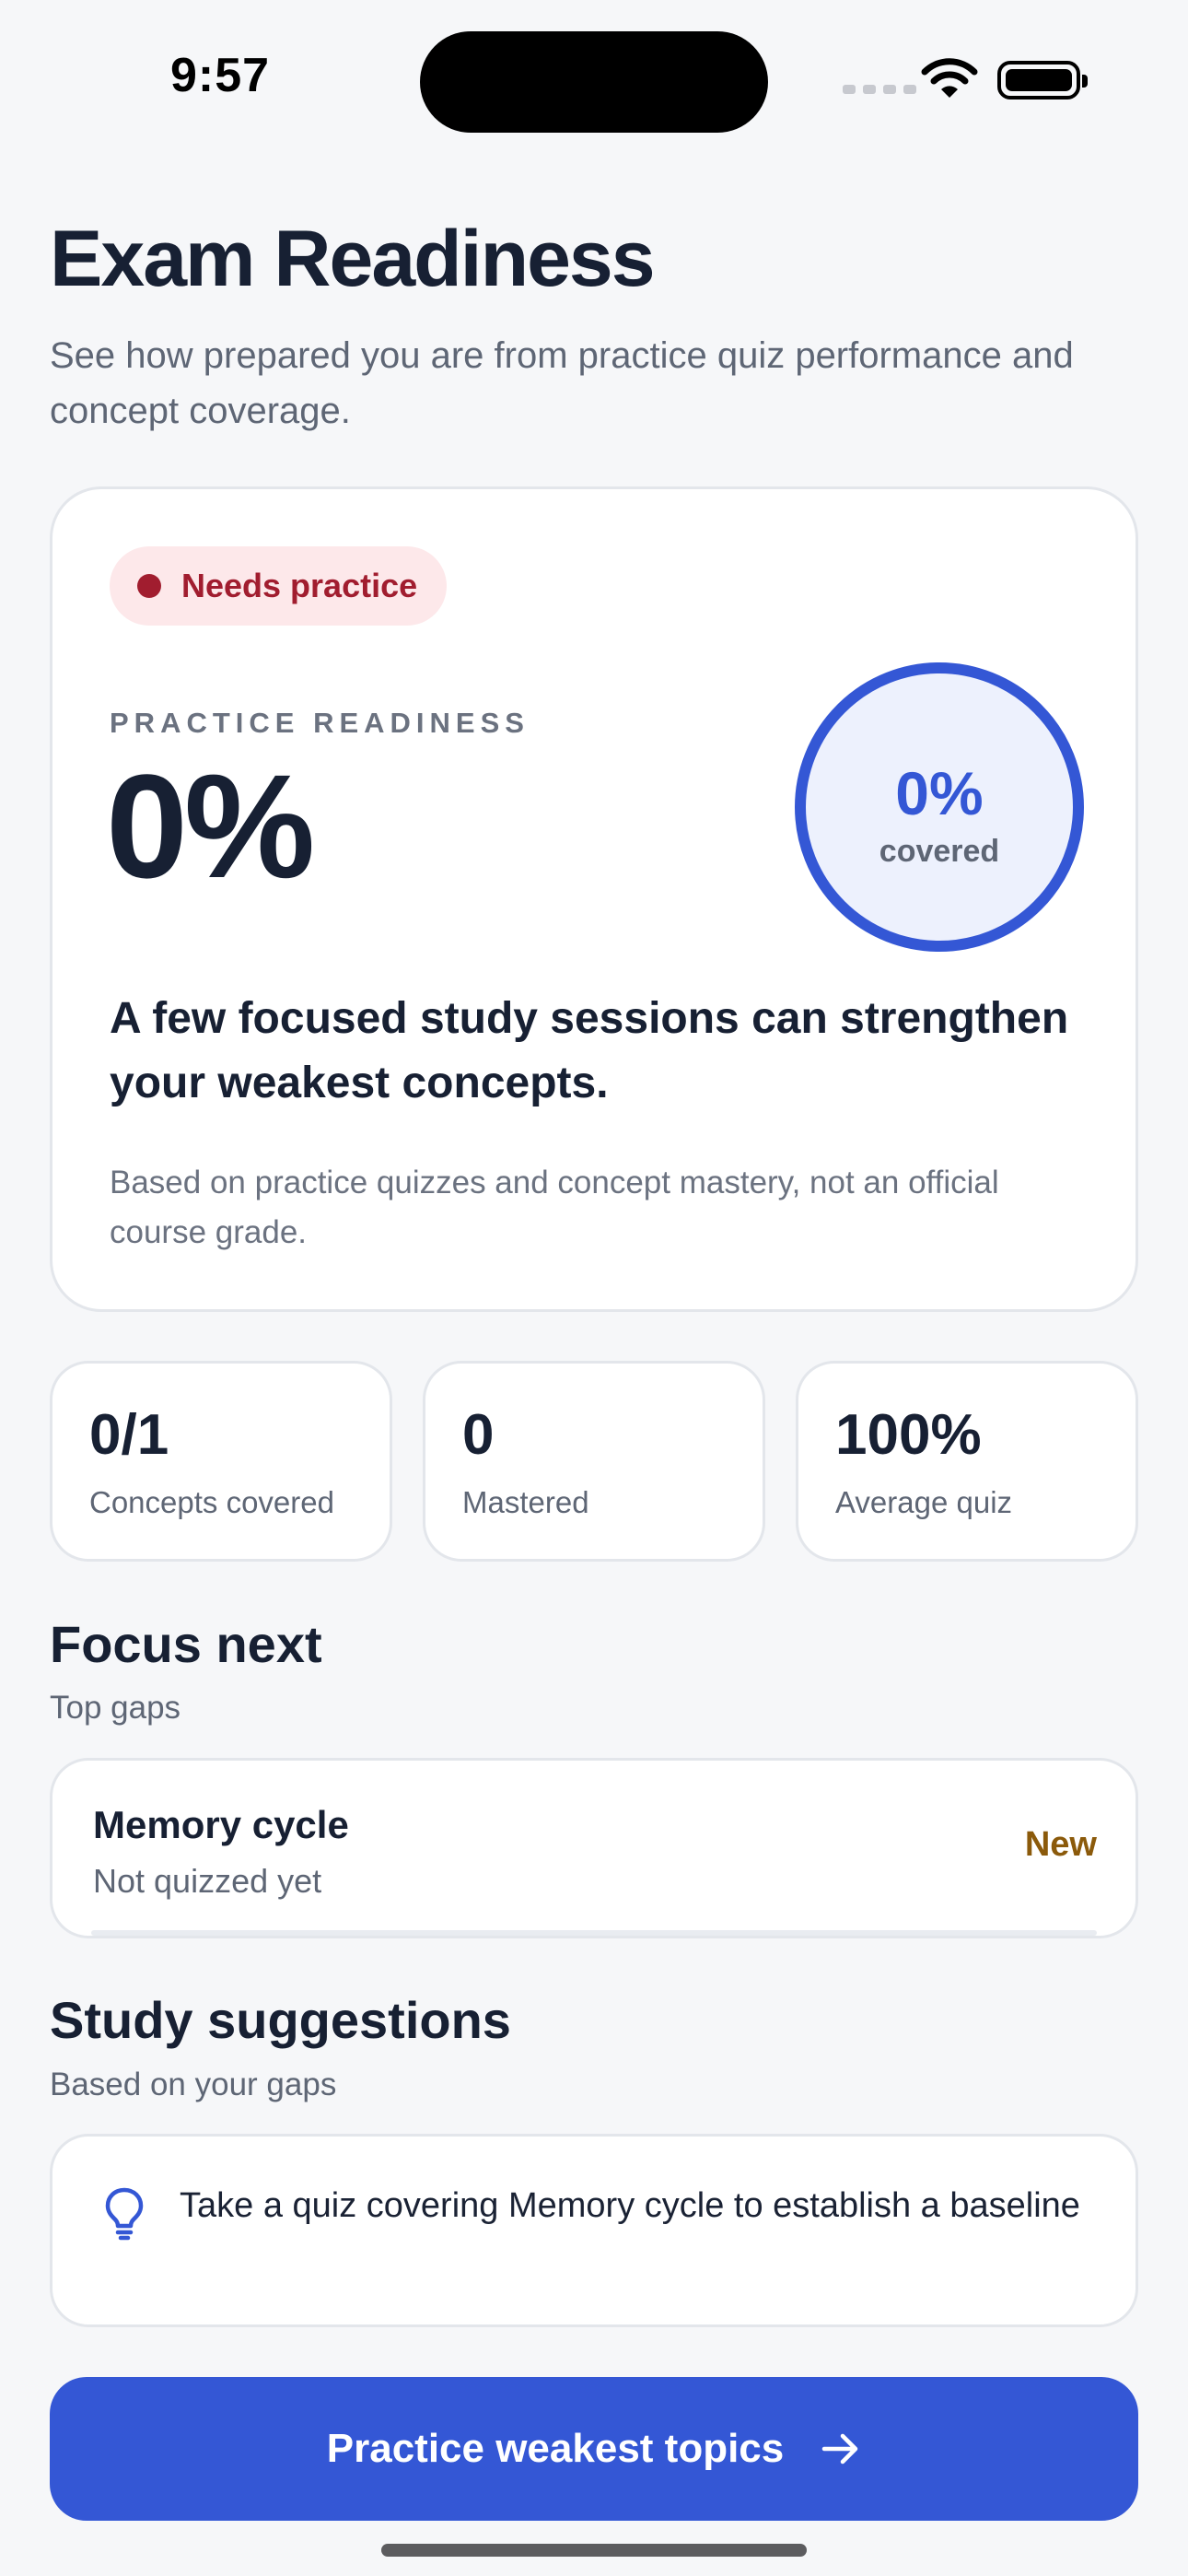 The height and width of the screenshot is (2576, 1188). What do you see at coordinates (149, 586) in the screenshot?
I see `status-dot-icon` at bounding box center [149, 586].